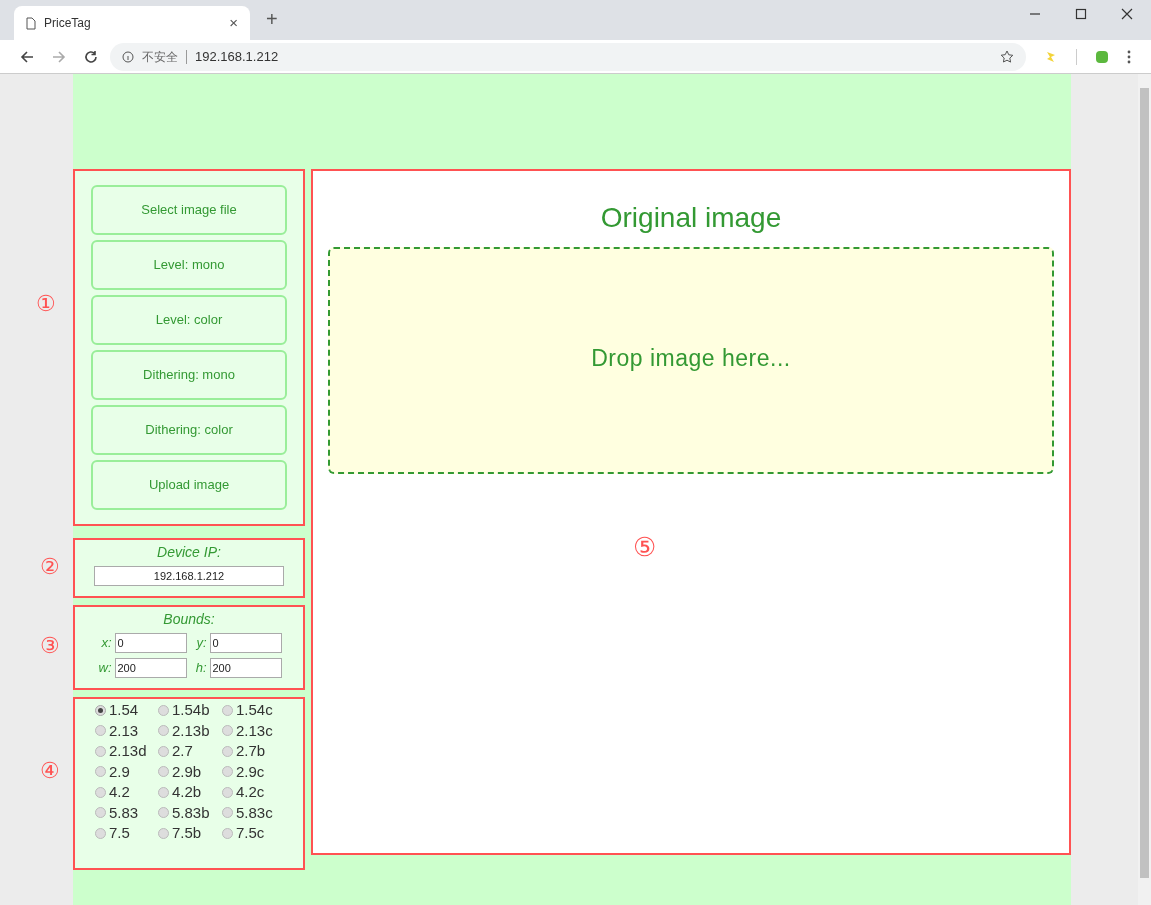 This screenshot has width=1151, height=905. What do you see at coordinates (257, 751) in the screenshot?
I see `radio-option: 2.7b` at bounding box center [257, 751].